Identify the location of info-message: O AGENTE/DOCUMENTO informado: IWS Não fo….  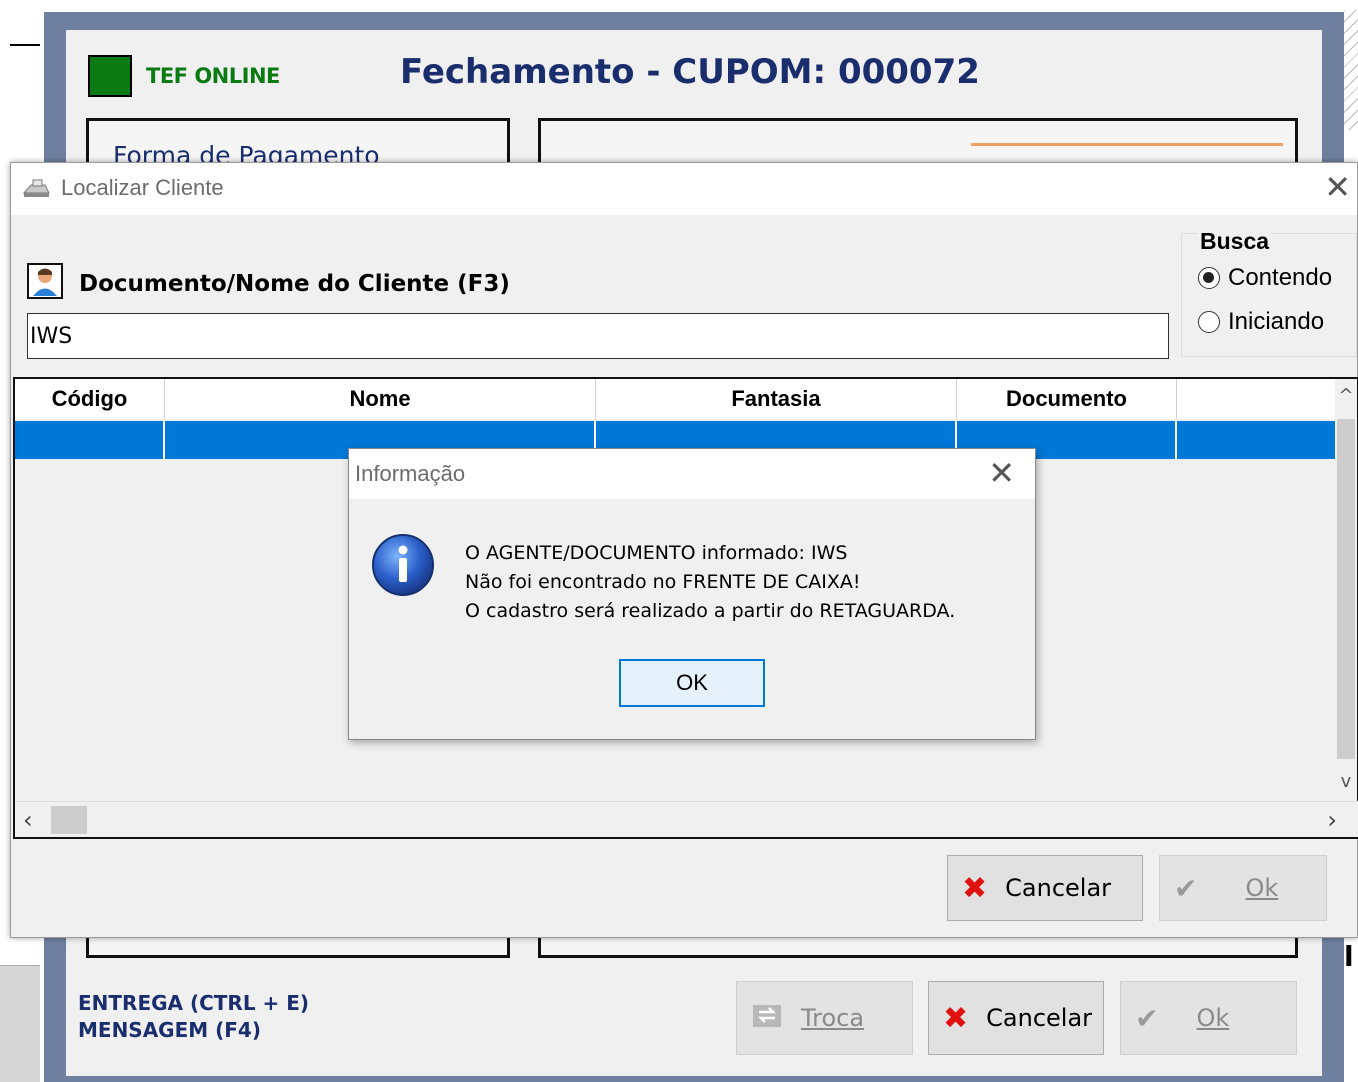
(710, 582).